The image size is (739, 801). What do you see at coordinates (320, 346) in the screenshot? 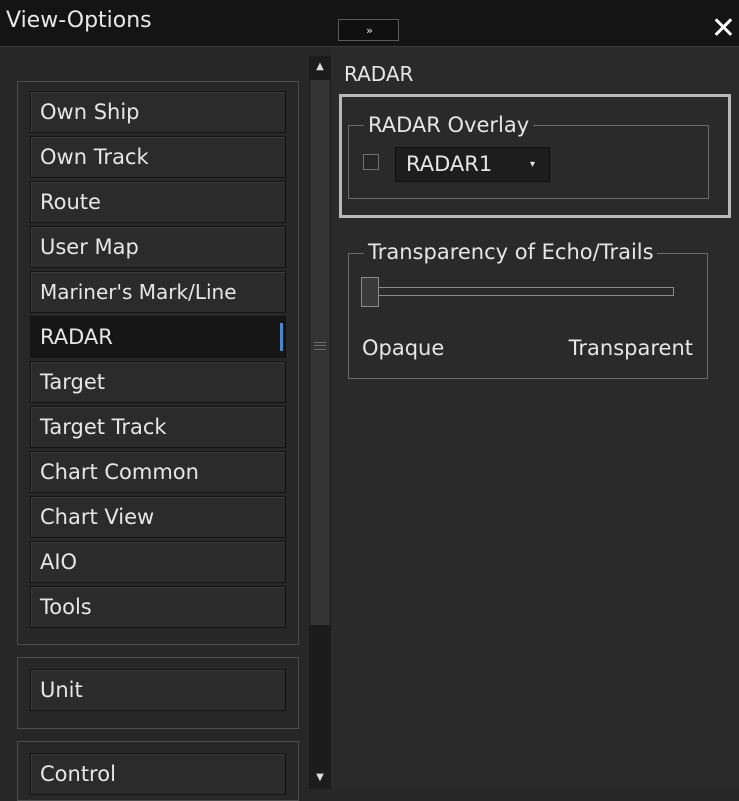
I see `grip-icon` at bounding box center [320, 346].